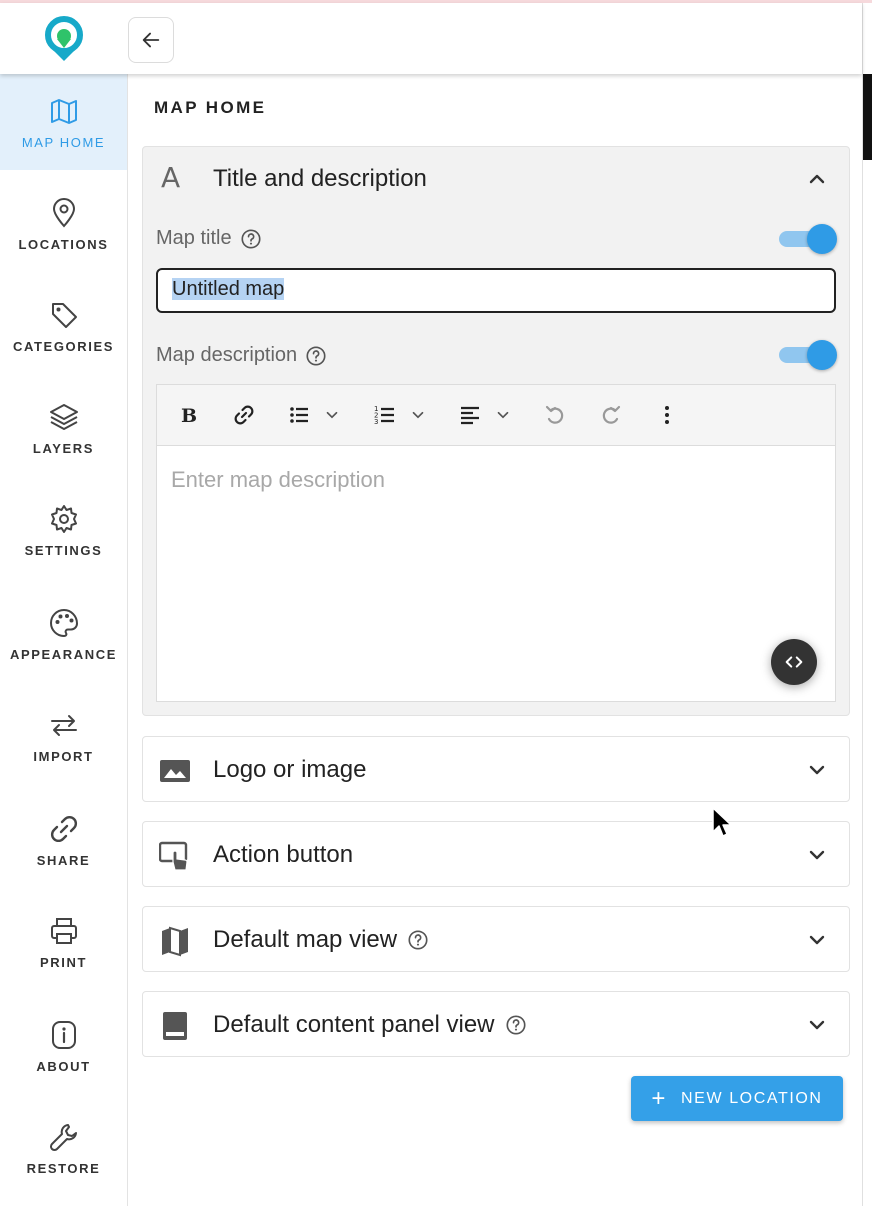  I want to click on map-description-label: Map description, so click(241, 355).